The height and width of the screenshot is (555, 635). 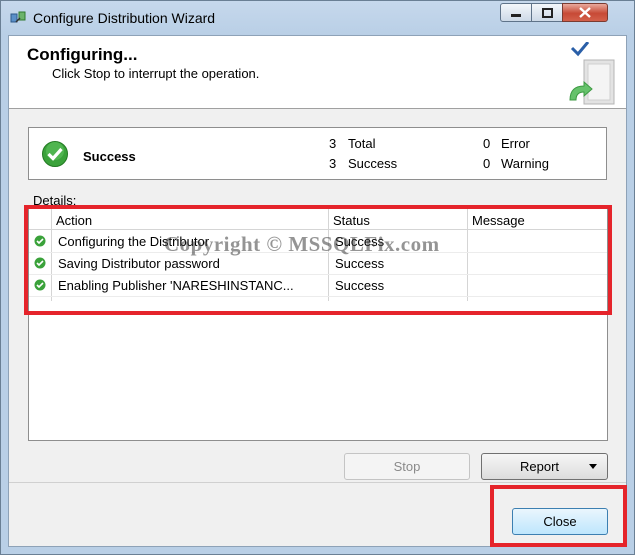 I want to click on summary-status: Success, so click(x=109, y=156).